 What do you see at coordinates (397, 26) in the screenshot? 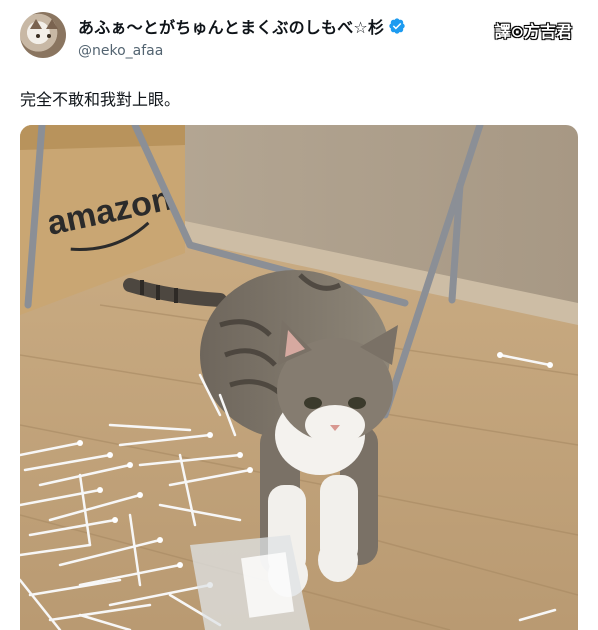
I see `verified-badge-icon` at bounding box center [397, 26].